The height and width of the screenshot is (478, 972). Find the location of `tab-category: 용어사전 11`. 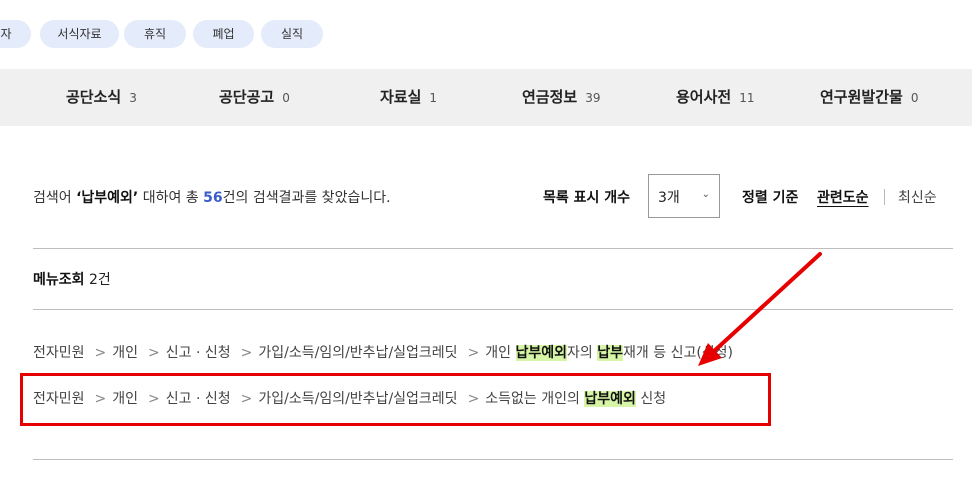

tab-category: 용어사전 11 is located at coordinates (715, 97).